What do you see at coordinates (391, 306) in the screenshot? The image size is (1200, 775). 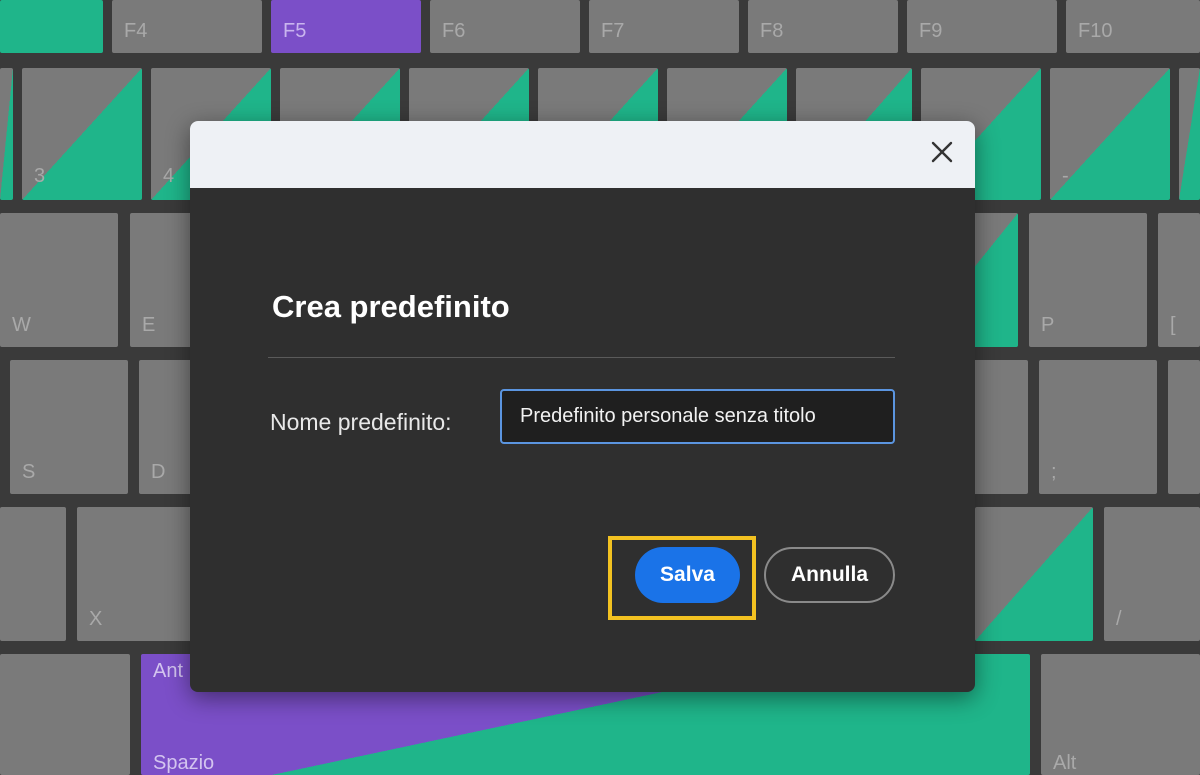 I see `dialog-title: Crea predefinito` at bounding box center [391, 306].